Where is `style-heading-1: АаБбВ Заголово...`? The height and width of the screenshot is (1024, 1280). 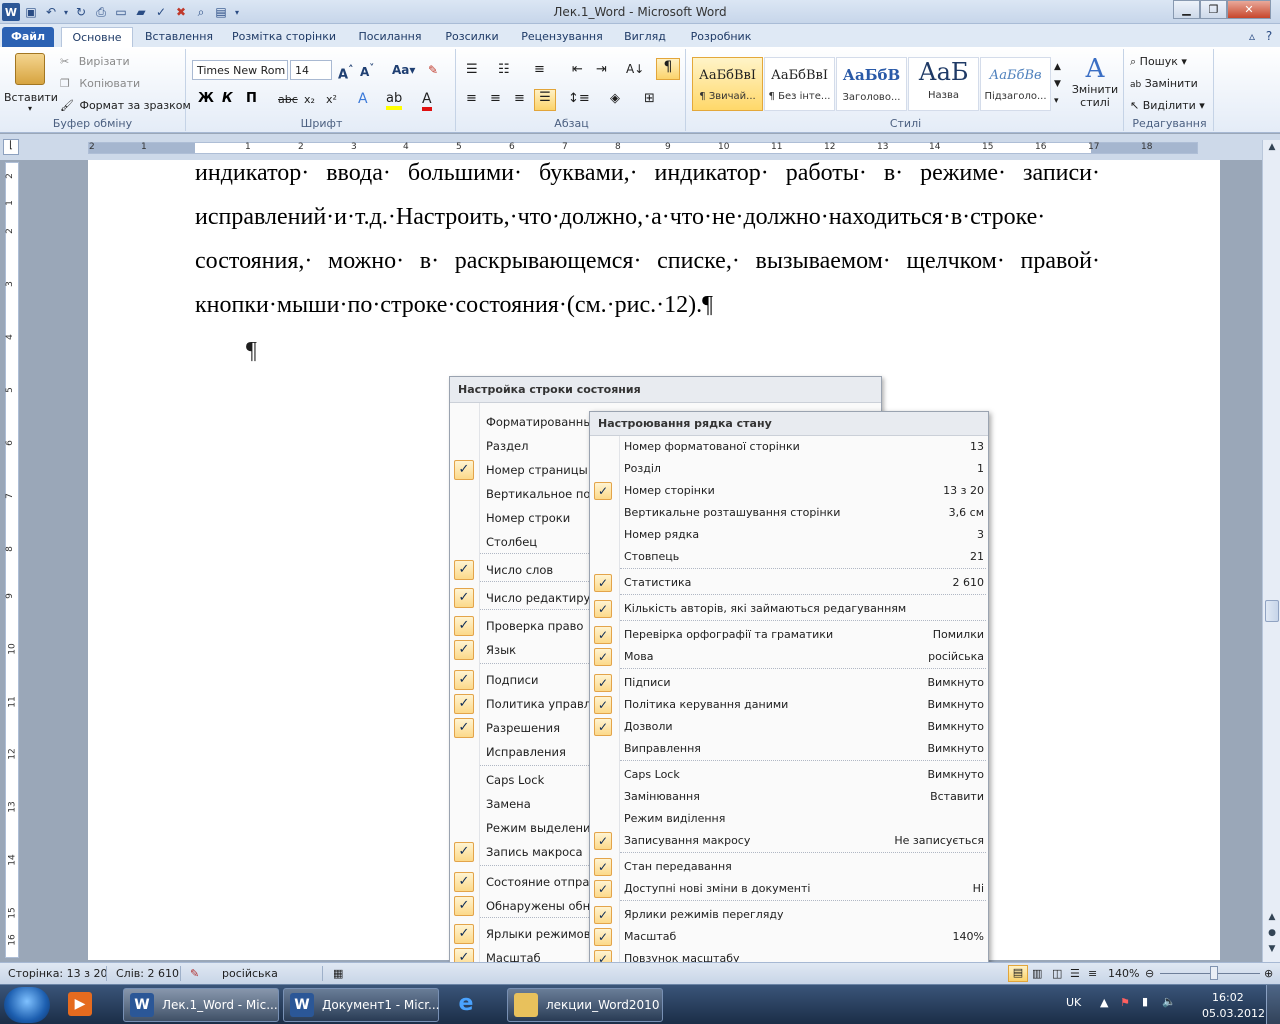
style-heading-1: АаБбВ Заголово... is located at coordinates (871, 84).